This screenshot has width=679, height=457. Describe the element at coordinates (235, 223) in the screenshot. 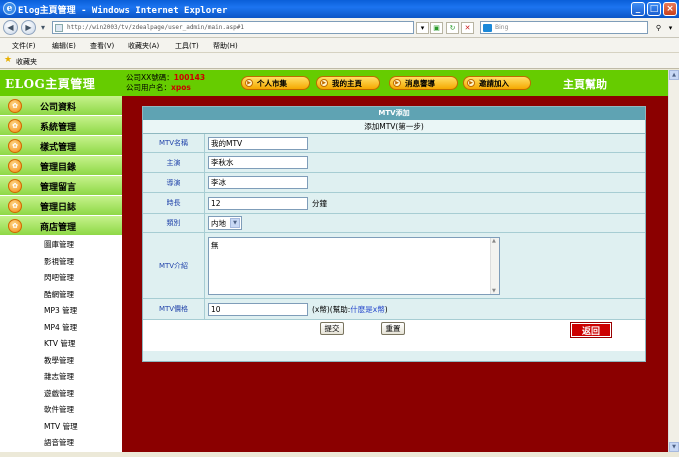

I see `chevron-down-icon: ▼` at that location.